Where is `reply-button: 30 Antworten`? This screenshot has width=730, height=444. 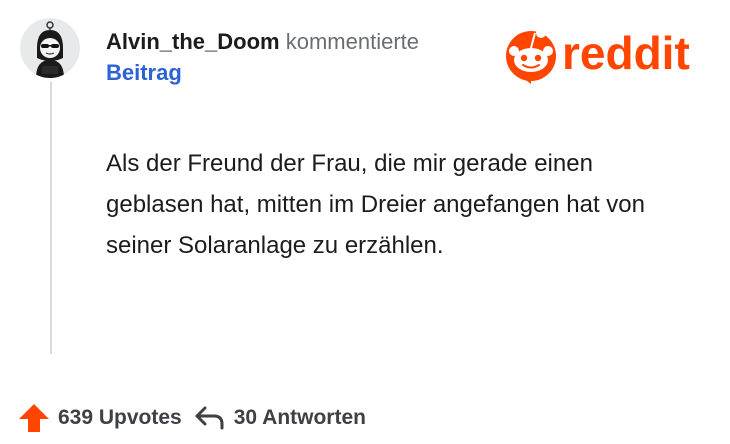 reply-button: 30 Antworten is located at coordinates (280, 418).